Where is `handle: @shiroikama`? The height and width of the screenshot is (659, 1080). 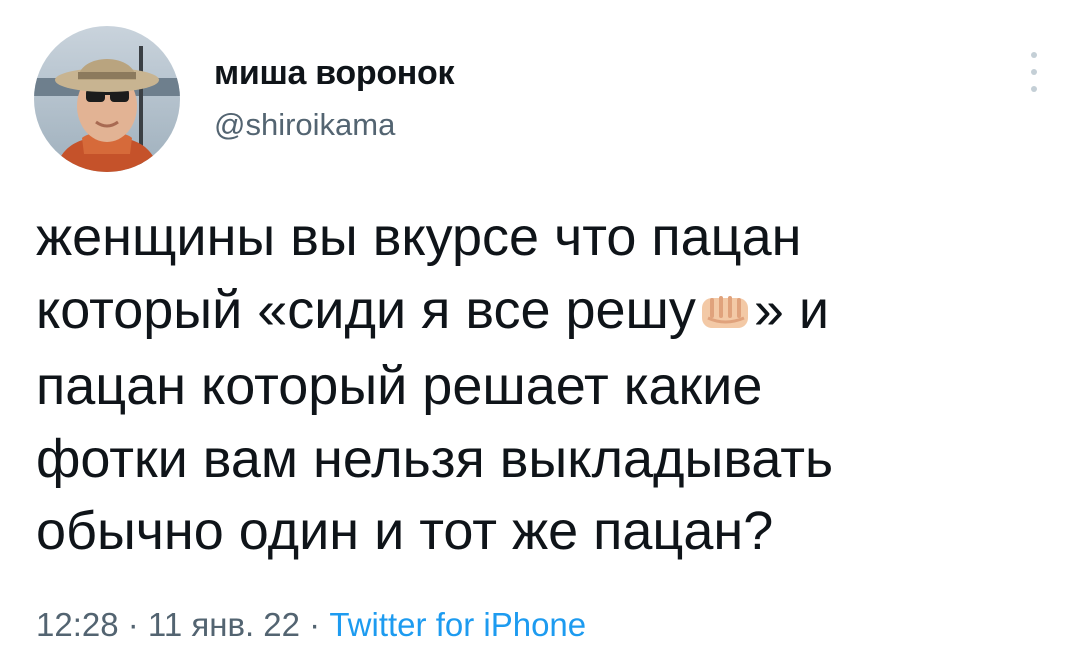 handle: @shiroikama is located at coordinates (334, 125).